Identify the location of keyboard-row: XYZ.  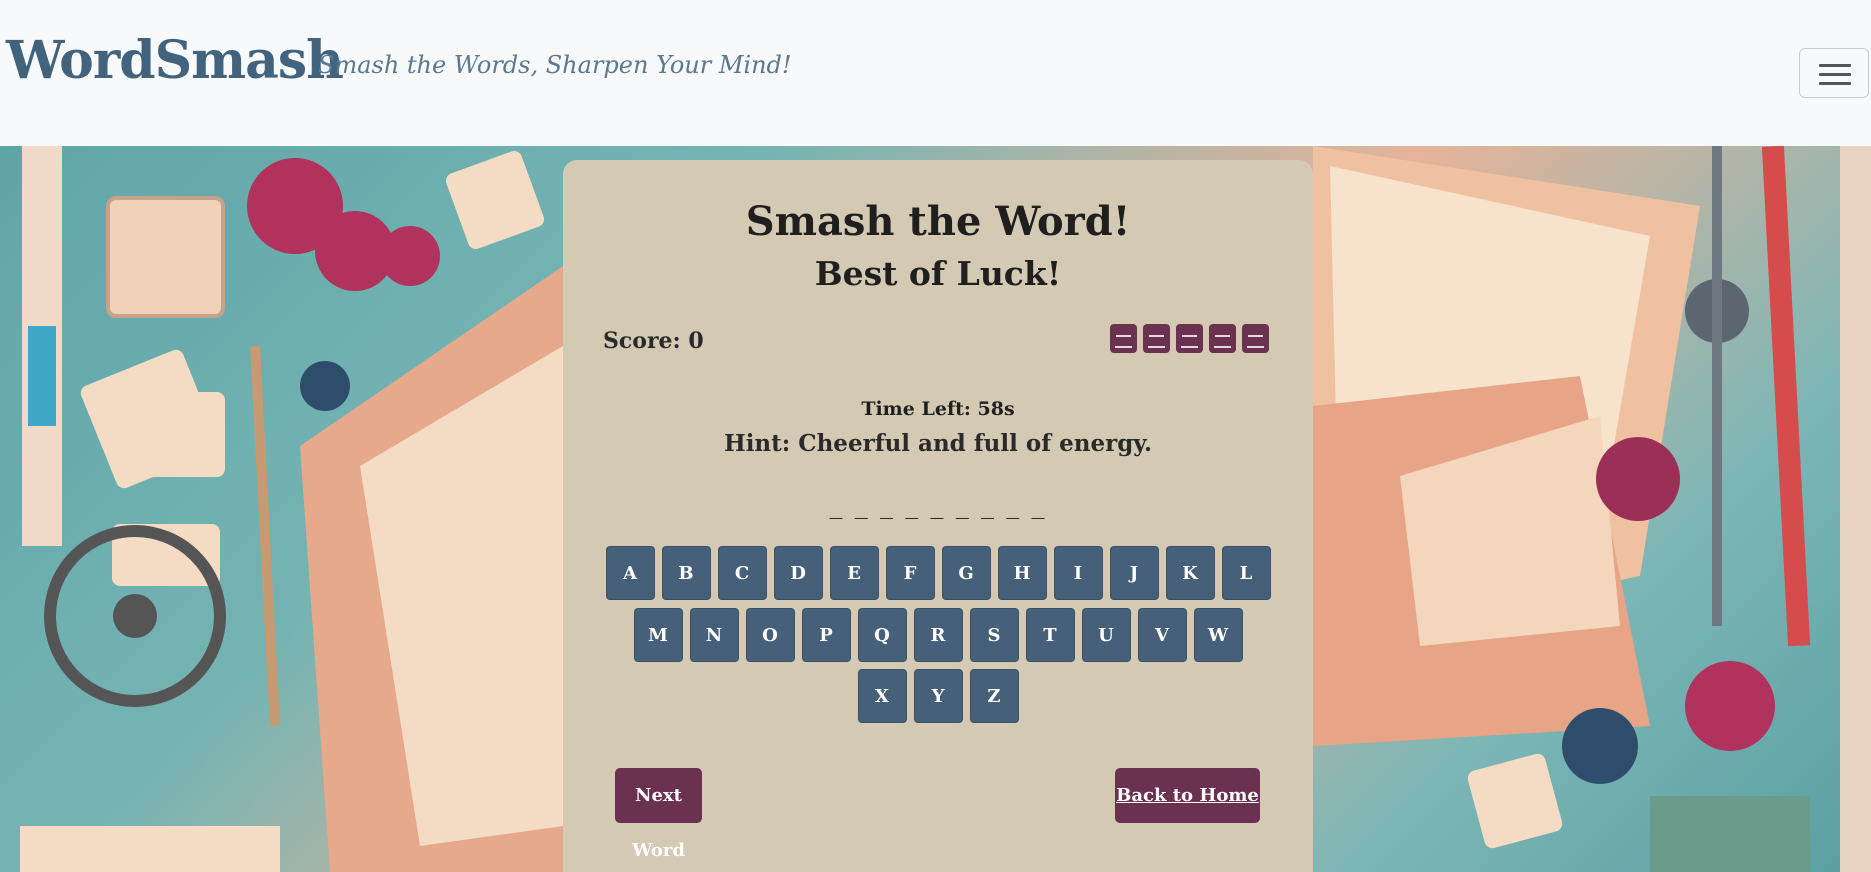
(938, 696).